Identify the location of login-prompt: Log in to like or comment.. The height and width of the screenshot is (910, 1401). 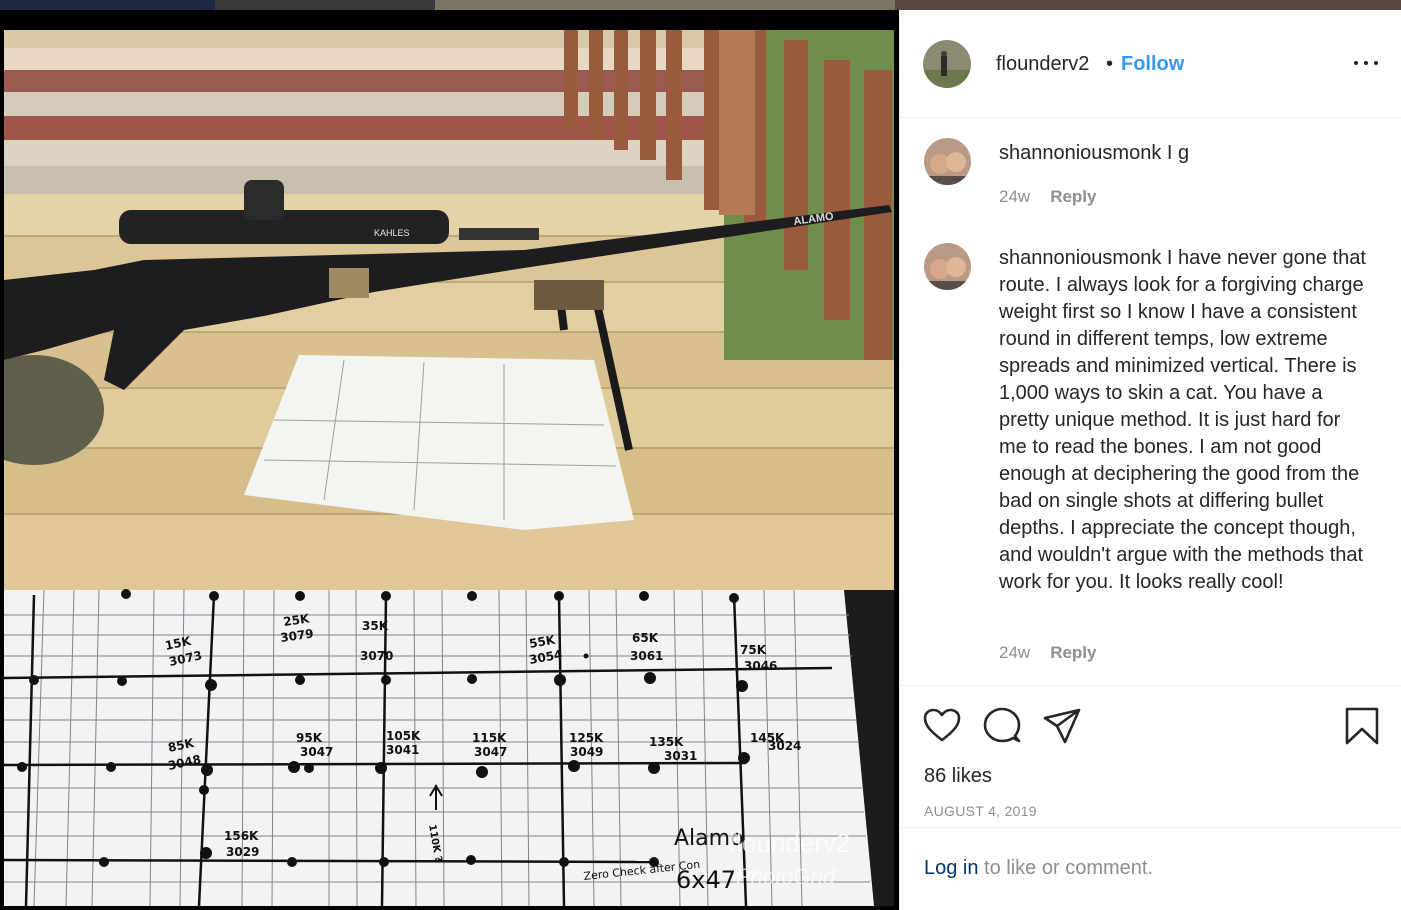
(1038, 868).